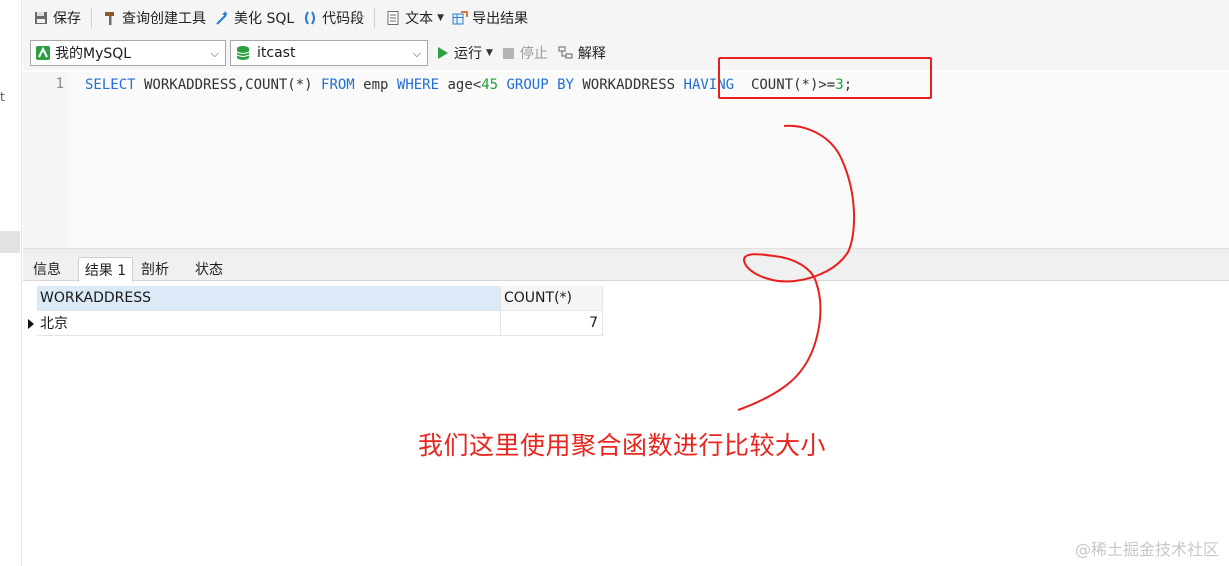 This screenshot has width=1229, height=566. What do you see at coordinates (622, 445) in the screenshot?
I see `annotation-note: 我们这里使用聚合函数进行比较大小` at bounding box center [622, 445].